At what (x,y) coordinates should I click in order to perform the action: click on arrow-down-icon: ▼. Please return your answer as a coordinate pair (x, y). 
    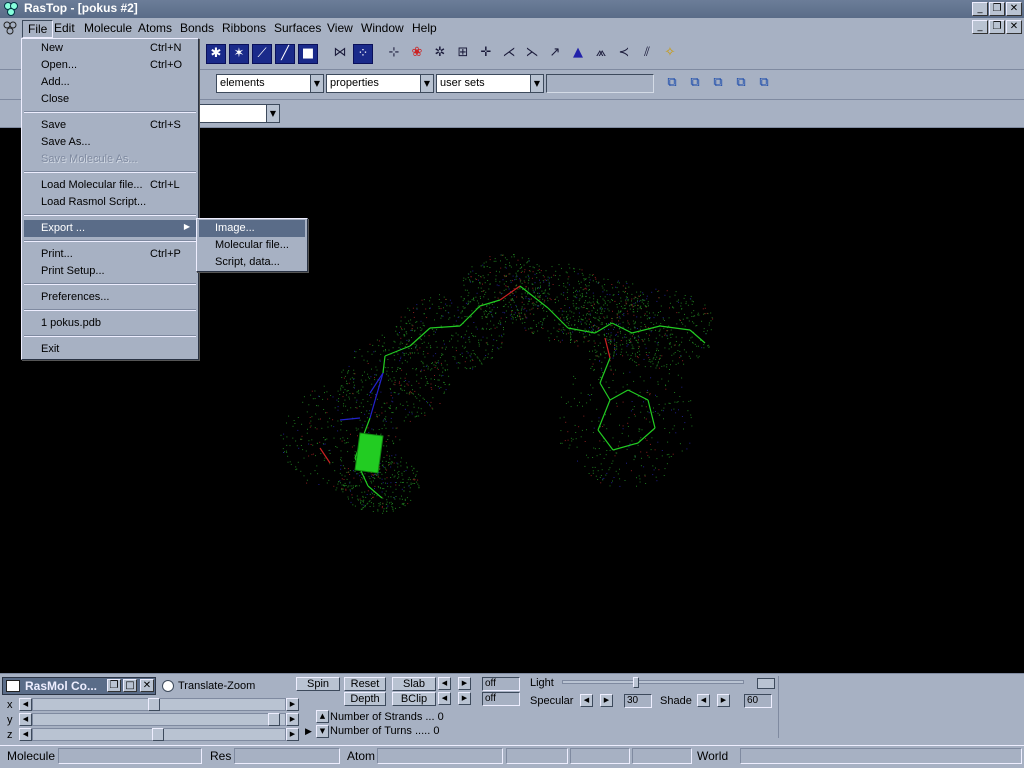
    Looking at the image, I should click on (322, 731).